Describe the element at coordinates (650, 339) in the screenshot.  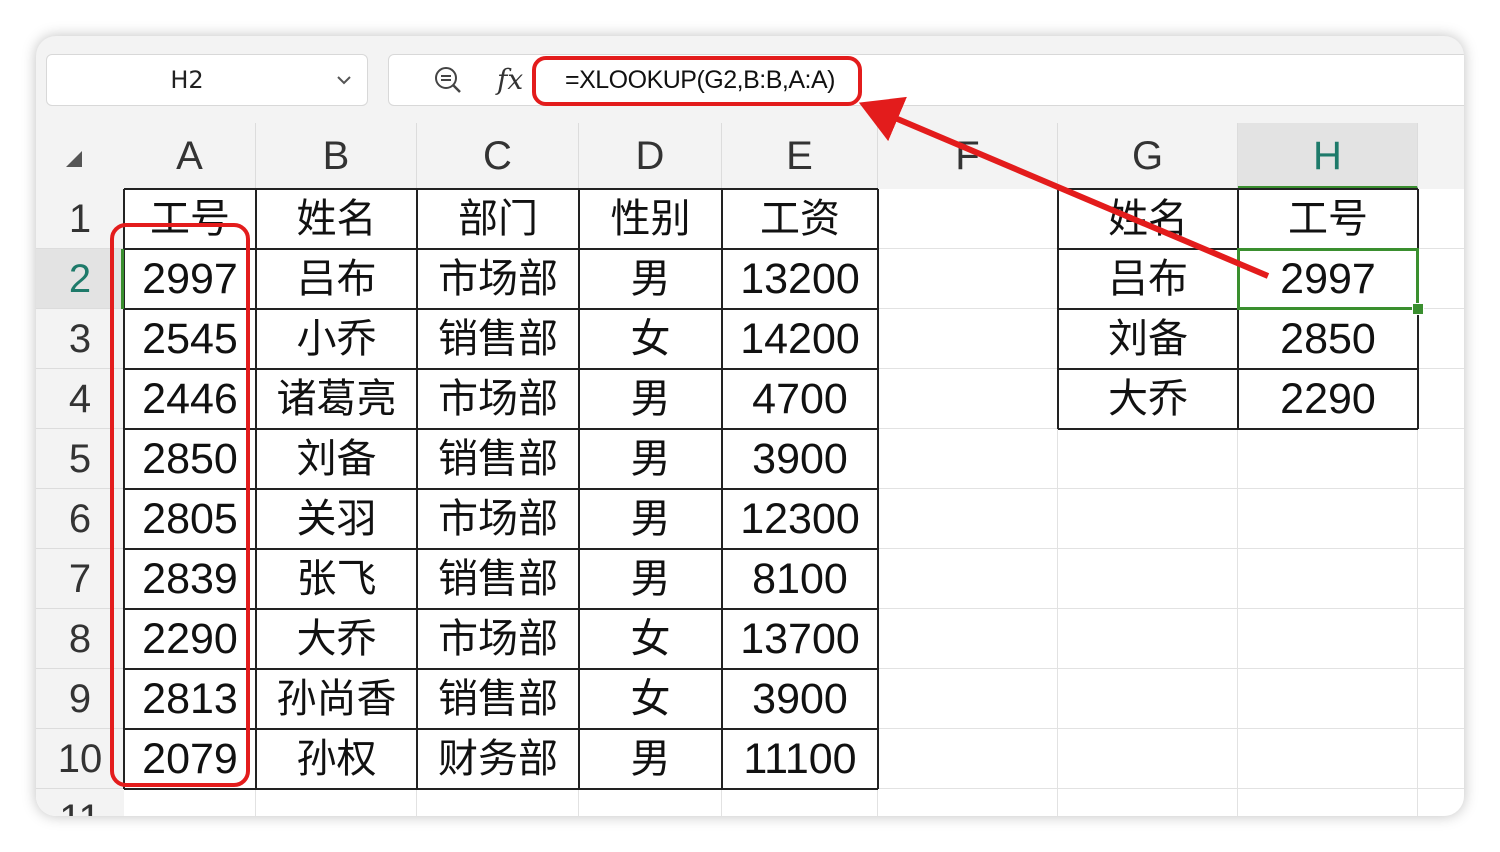
I see `cell-d3: 女` at that location.